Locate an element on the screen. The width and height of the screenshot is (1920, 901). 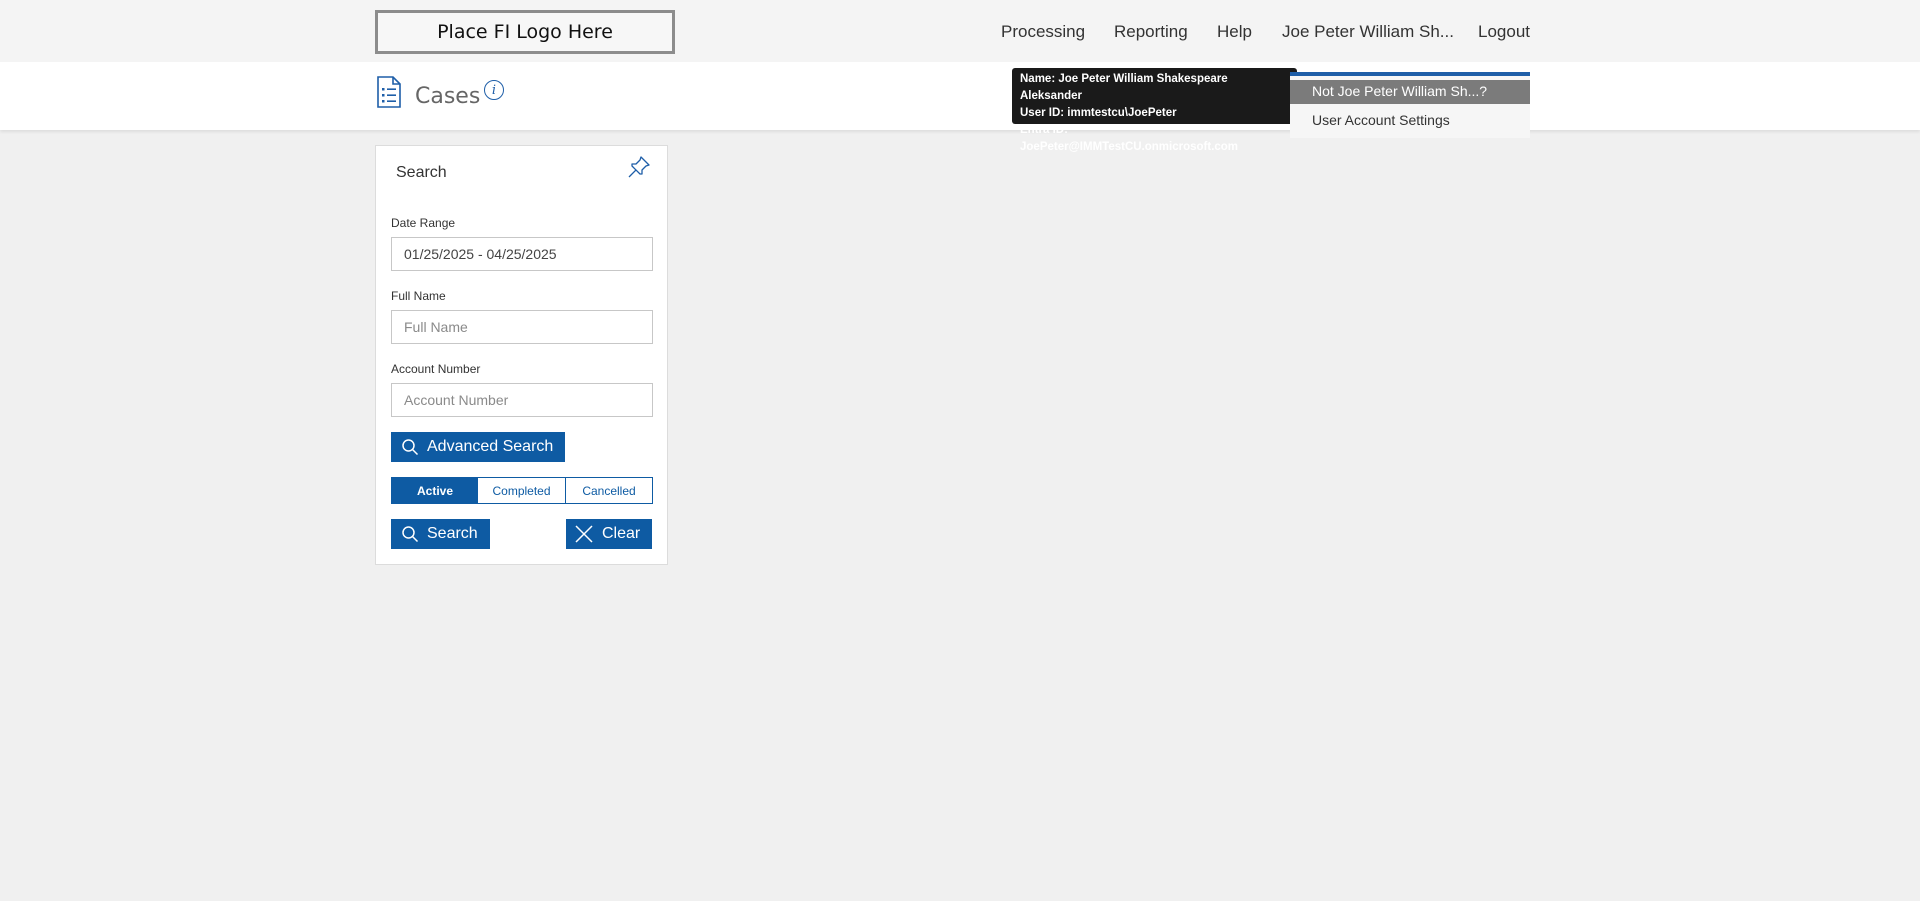
clear-button-label: Clear is located at coordinates (621, 533).